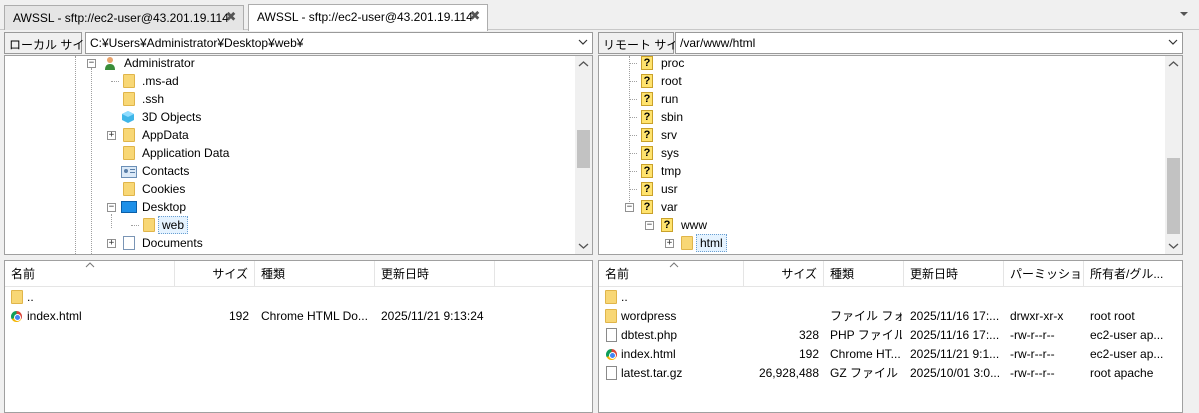 The width and height of the screenshot is (1199, 413). Describe the element at coordinates (129, 171) in the screenshot. I see `contacts-icon` at that location.